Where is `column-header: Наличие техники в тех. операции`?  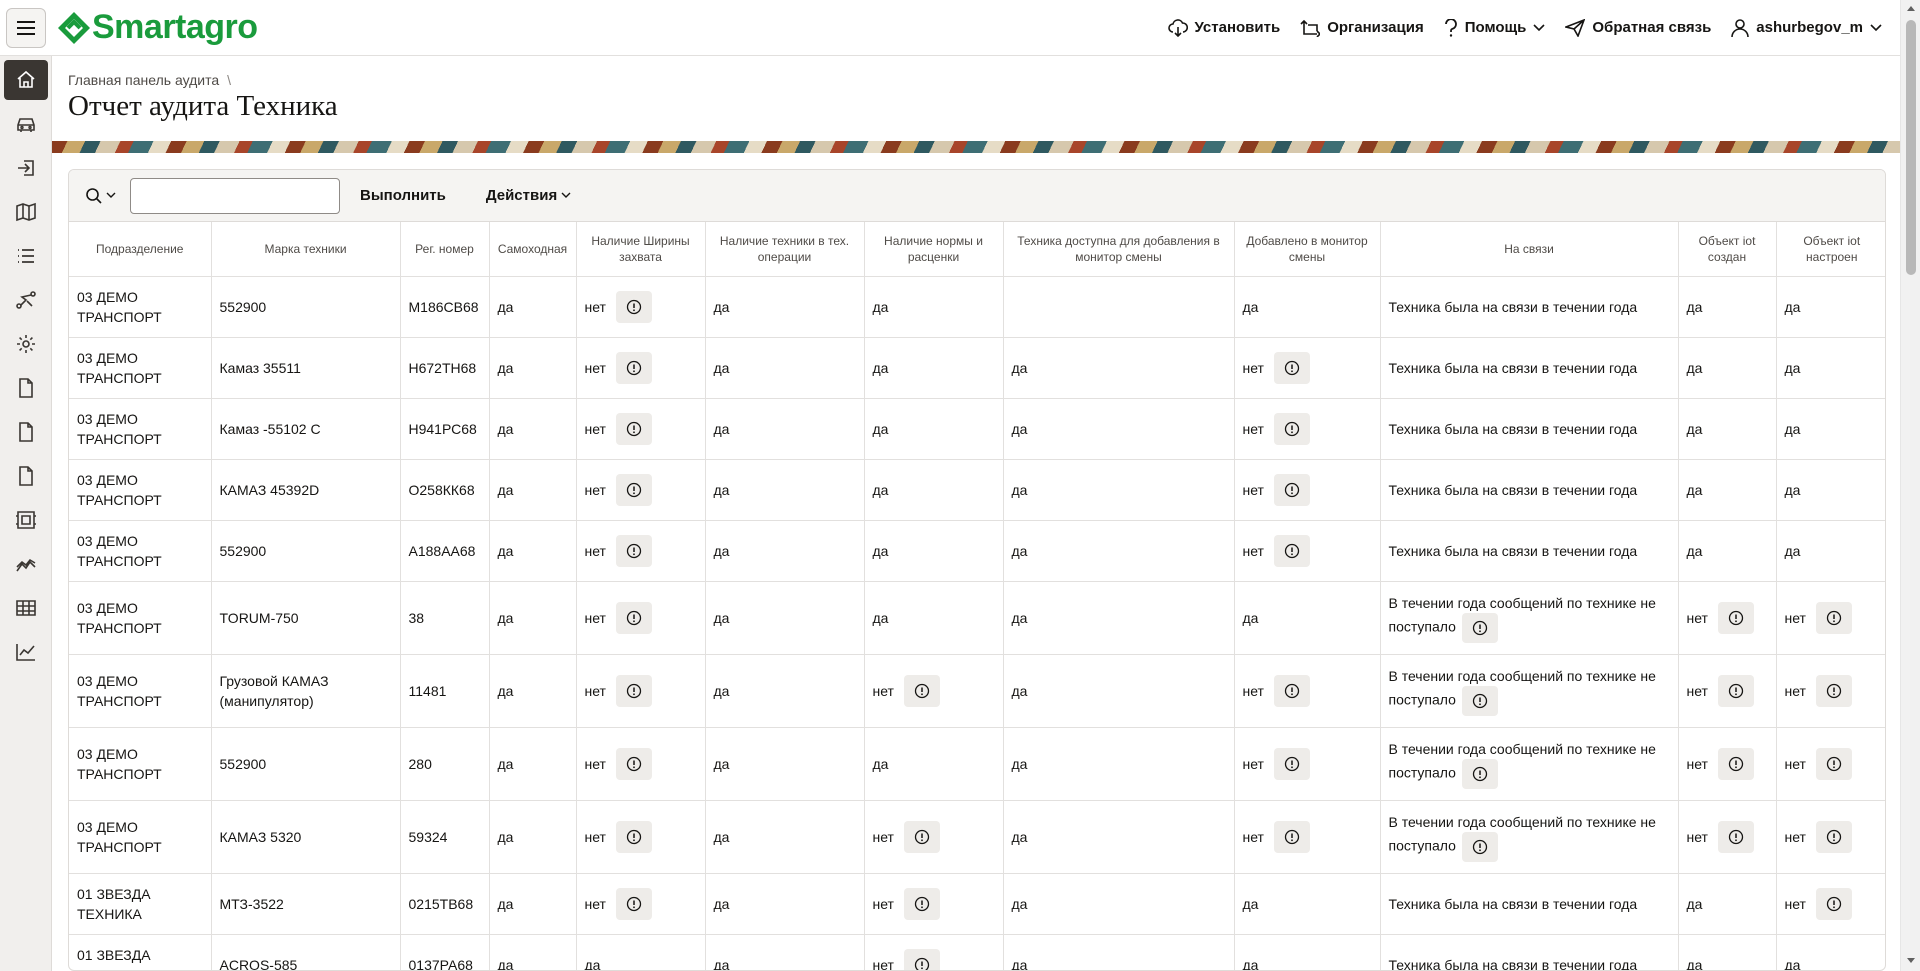 column-header: Наличие техники в тех. операции is located at coordinates (785, 249).